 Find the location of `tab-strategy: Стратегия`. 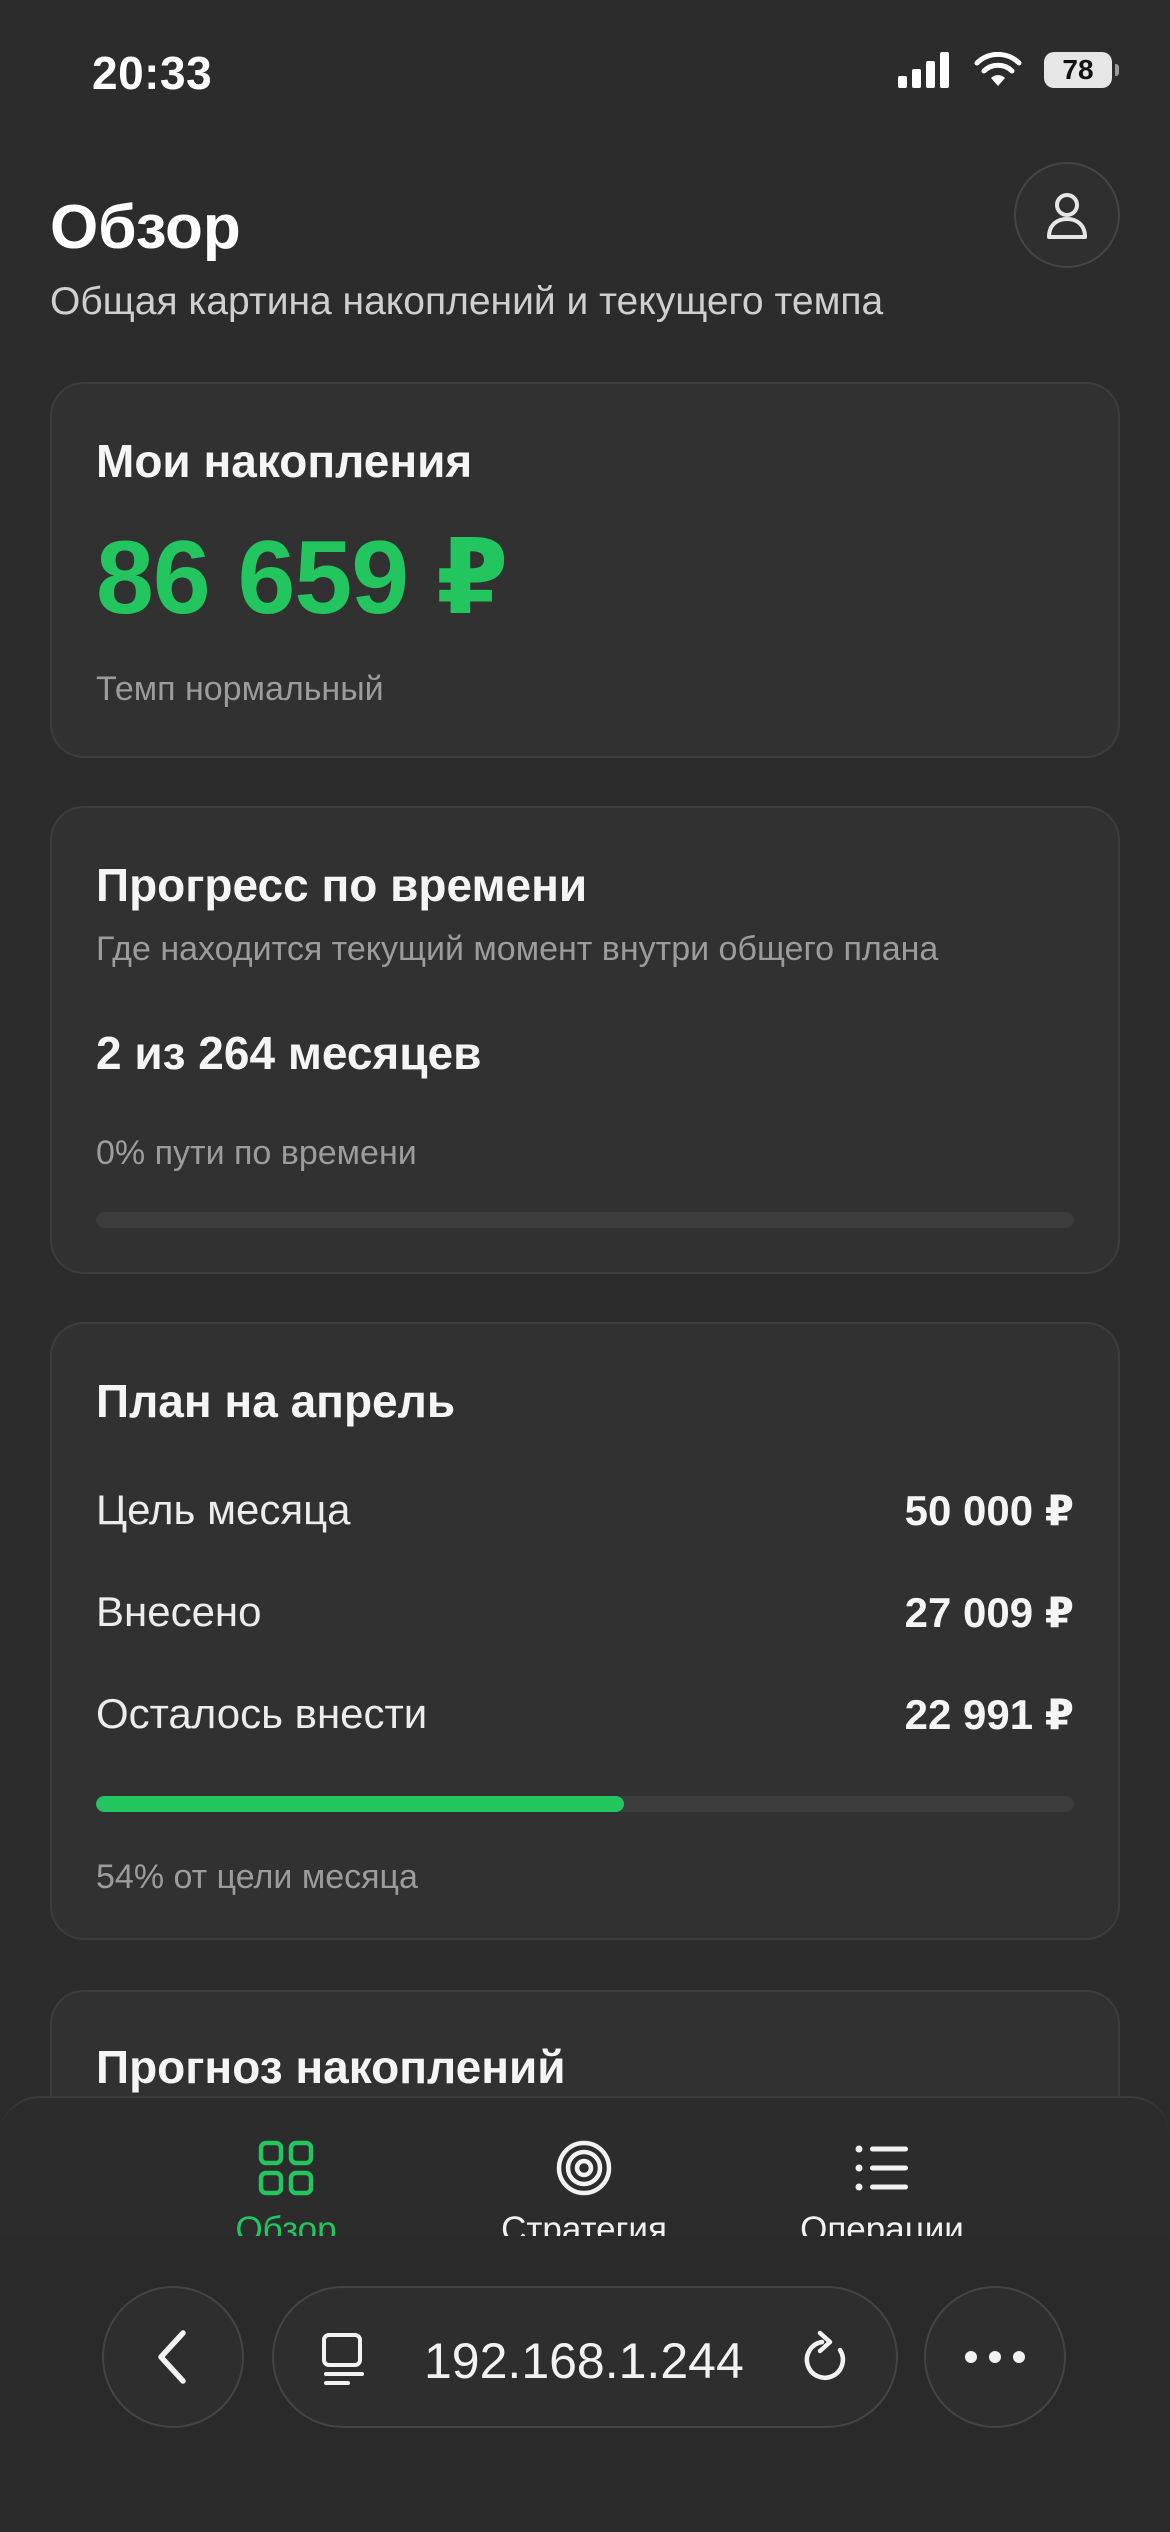

tab-strategy: Стратегия is located at coordinates (584, 2195).